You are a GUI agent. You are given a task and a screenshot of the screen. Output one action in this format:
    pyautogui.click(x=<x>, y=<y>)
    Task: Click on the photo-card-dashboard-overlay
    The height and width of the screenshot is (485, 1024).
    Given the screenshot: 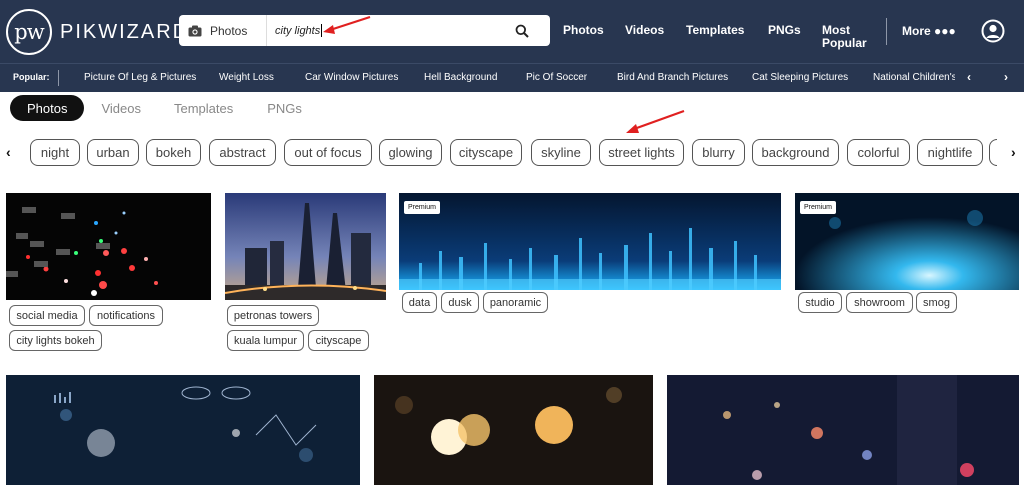 What is the action you would take?
    pyautogui.click(x=183, y=430)
    